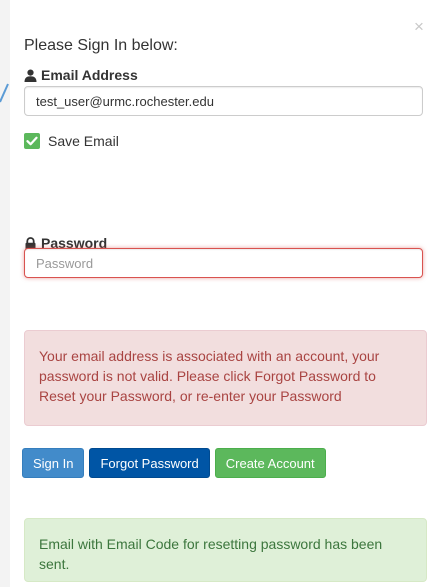 The height and width of the screenshot is (587, 432). What do you see at coordinates (53, 463) in the screenshot?
I see `sign-in-button: Sign In` at bounding box center [53, 463].